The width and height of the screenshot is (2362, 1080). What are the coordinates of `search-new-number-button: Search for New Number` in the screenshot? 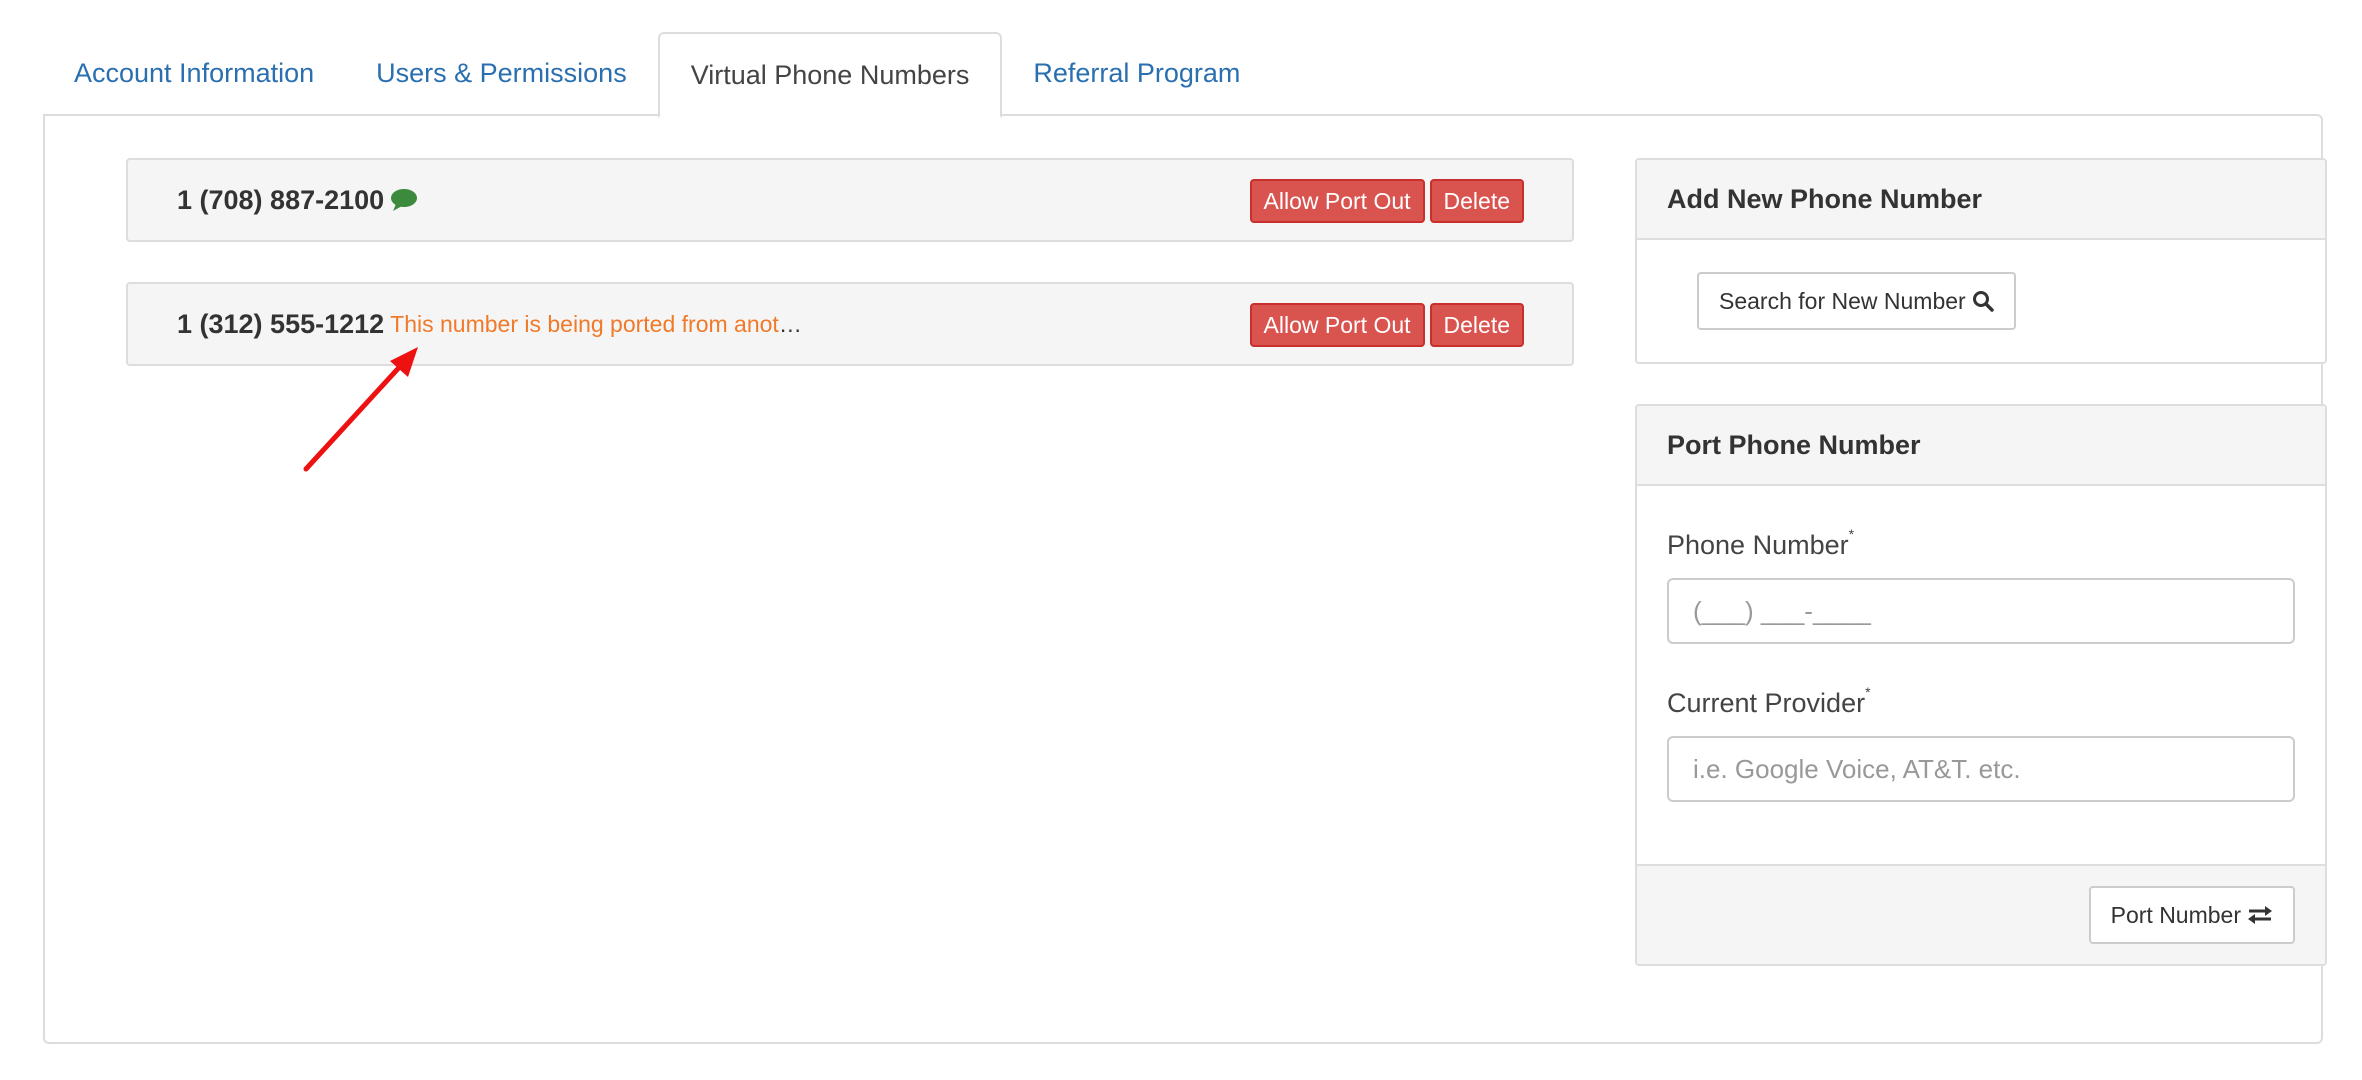 It's located at (1856, 301).